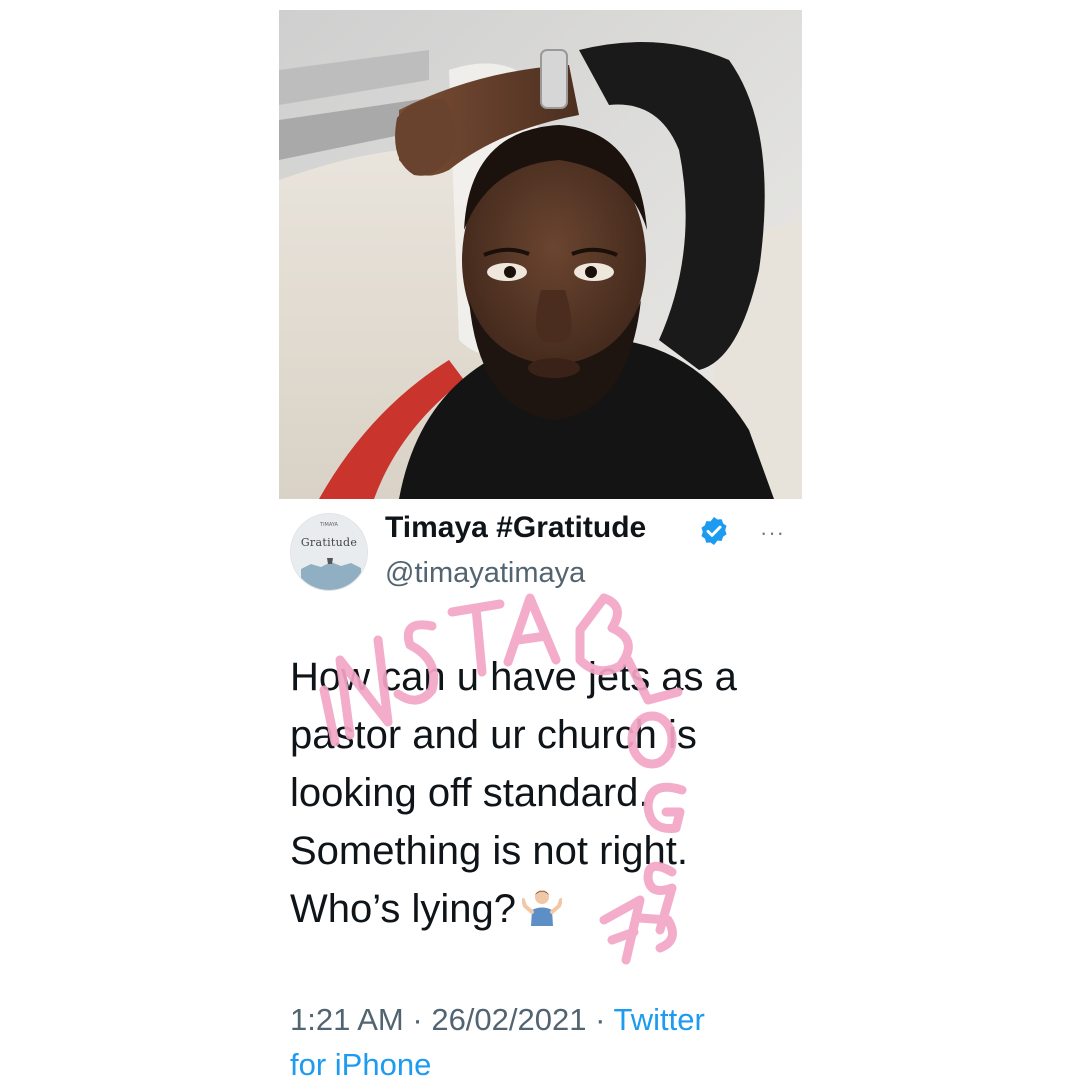 The width and height of the screenshot is (1080, 1080). Describe the element at coordinates (513, 677) in the screenshot. I see `tweet-line: How can u have jets as a` at that location.